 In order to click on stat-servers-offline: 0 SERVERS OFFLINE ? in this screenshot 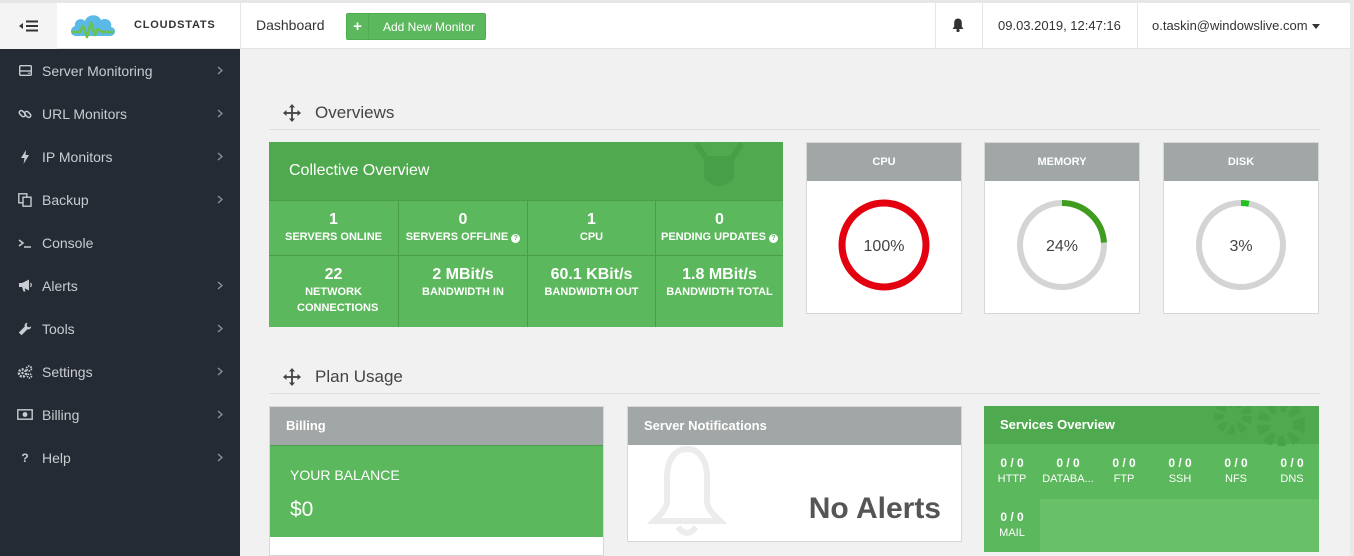, I will do `click(463, 227)`.